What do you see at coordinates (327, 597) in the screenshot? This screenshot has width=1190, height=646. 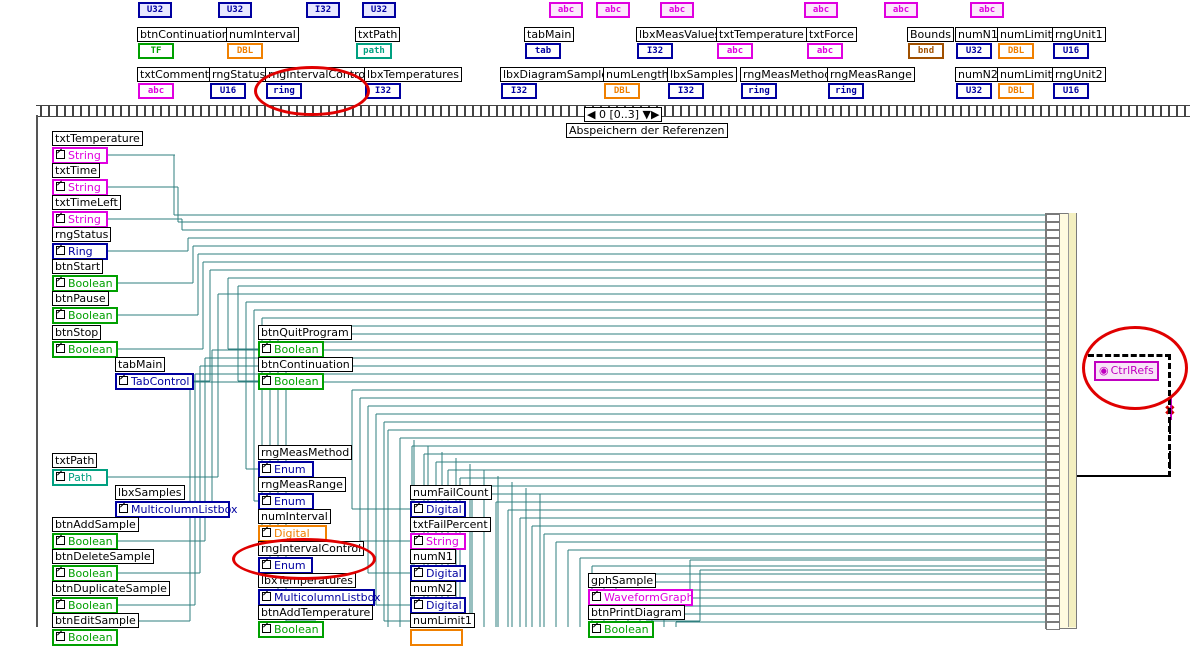 I see `reference-type: MulticolumnListbox` at bounding box center [327, 597].